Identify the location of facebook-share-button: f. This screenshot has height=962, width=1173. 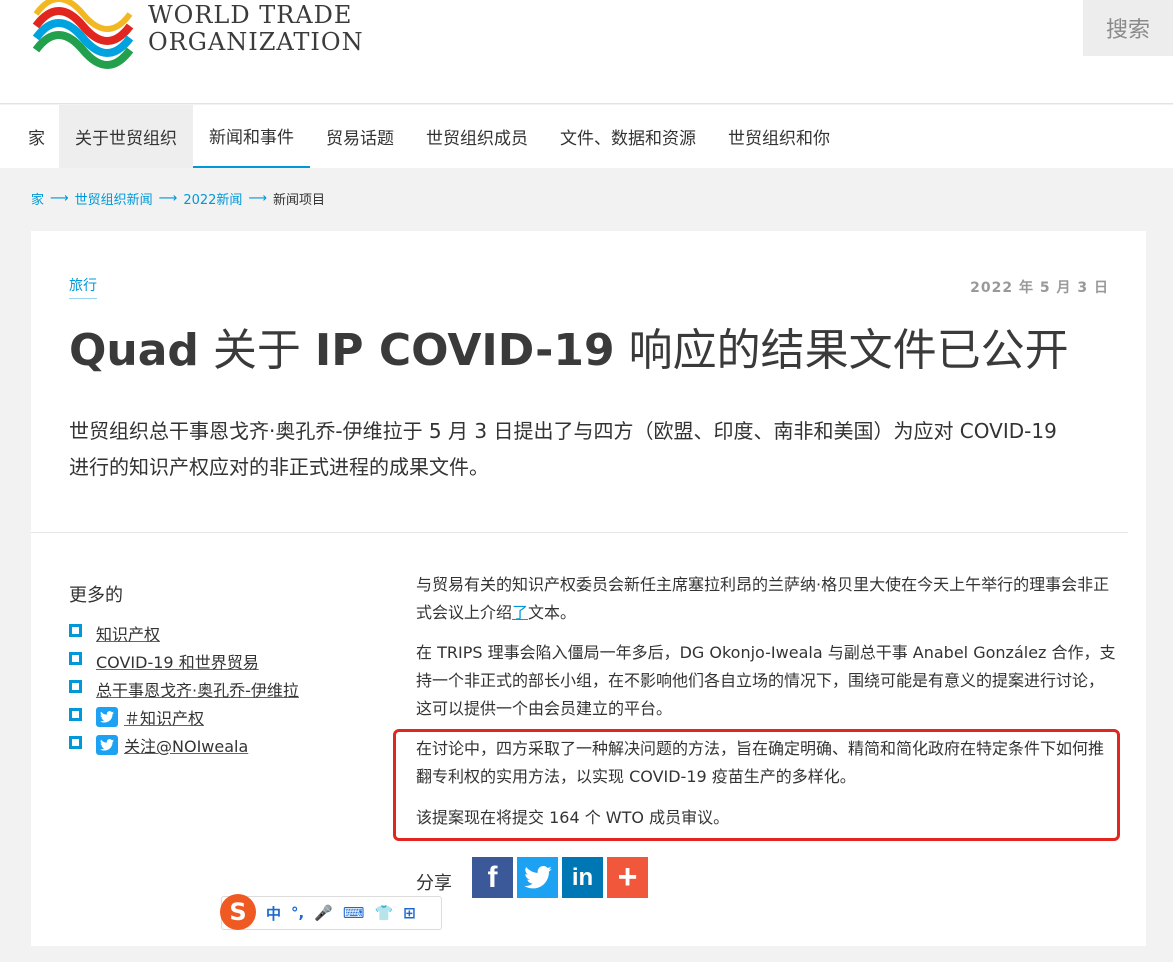
(492, 877).